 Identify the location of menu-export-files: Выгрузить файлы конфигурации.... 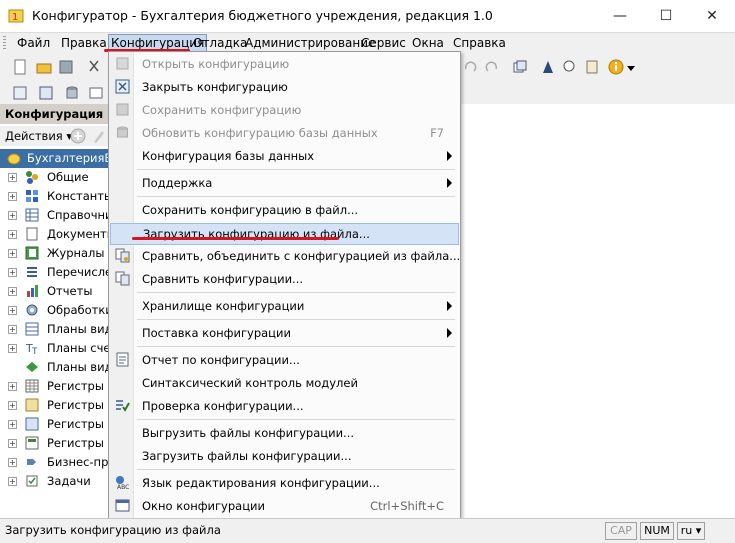
(284, 433).